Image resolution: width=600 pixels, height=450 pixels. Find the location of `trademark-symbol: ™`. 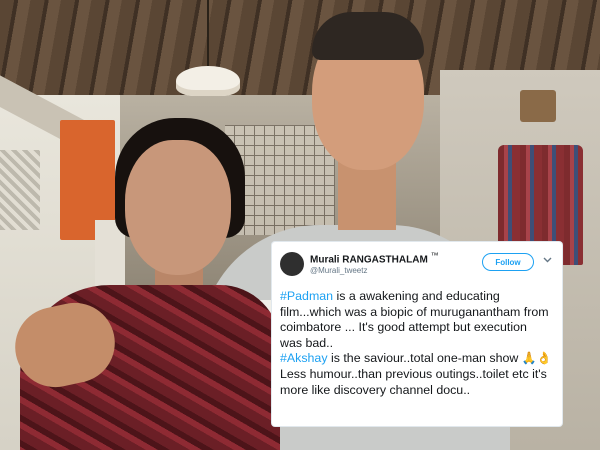

trademark-symbol: ™ is located at coordinates (434, 255).